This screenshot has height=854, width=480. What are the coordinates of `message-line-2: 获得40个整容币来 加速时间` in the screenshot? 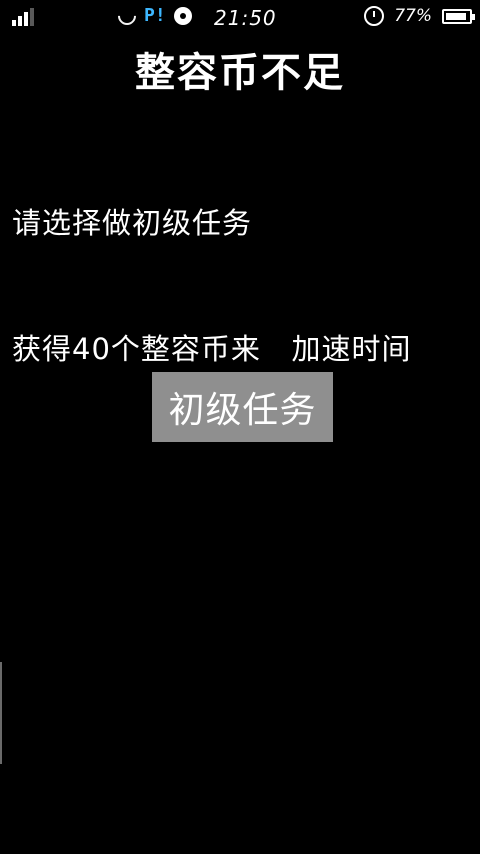 It's located at (212, 349).